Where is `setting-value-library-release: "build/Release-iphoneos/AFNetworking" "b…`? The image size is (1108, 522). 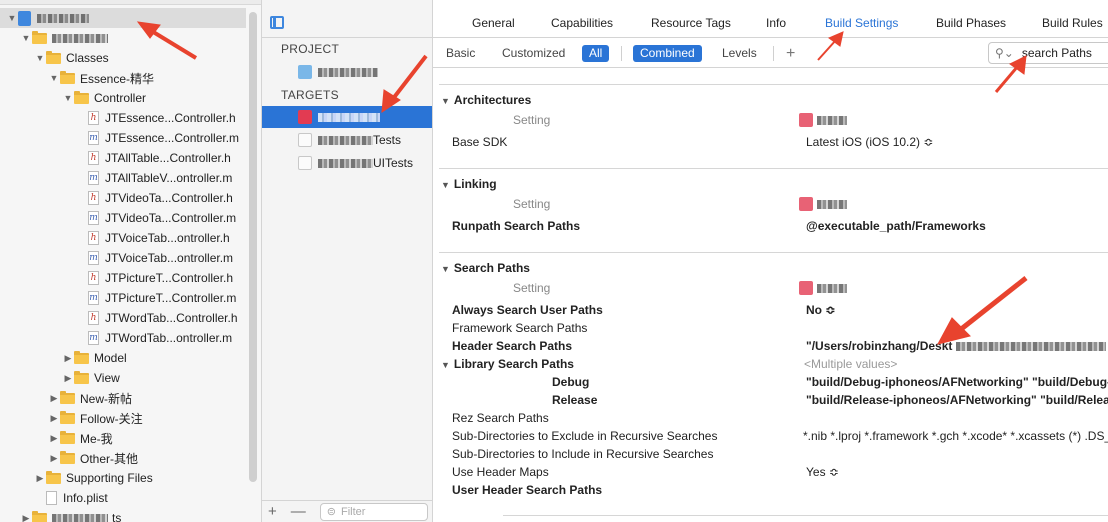 setting-value-library-release: "build/Release-iphoneos/AFNetworking" "b… is located at coordinates (957, 400).